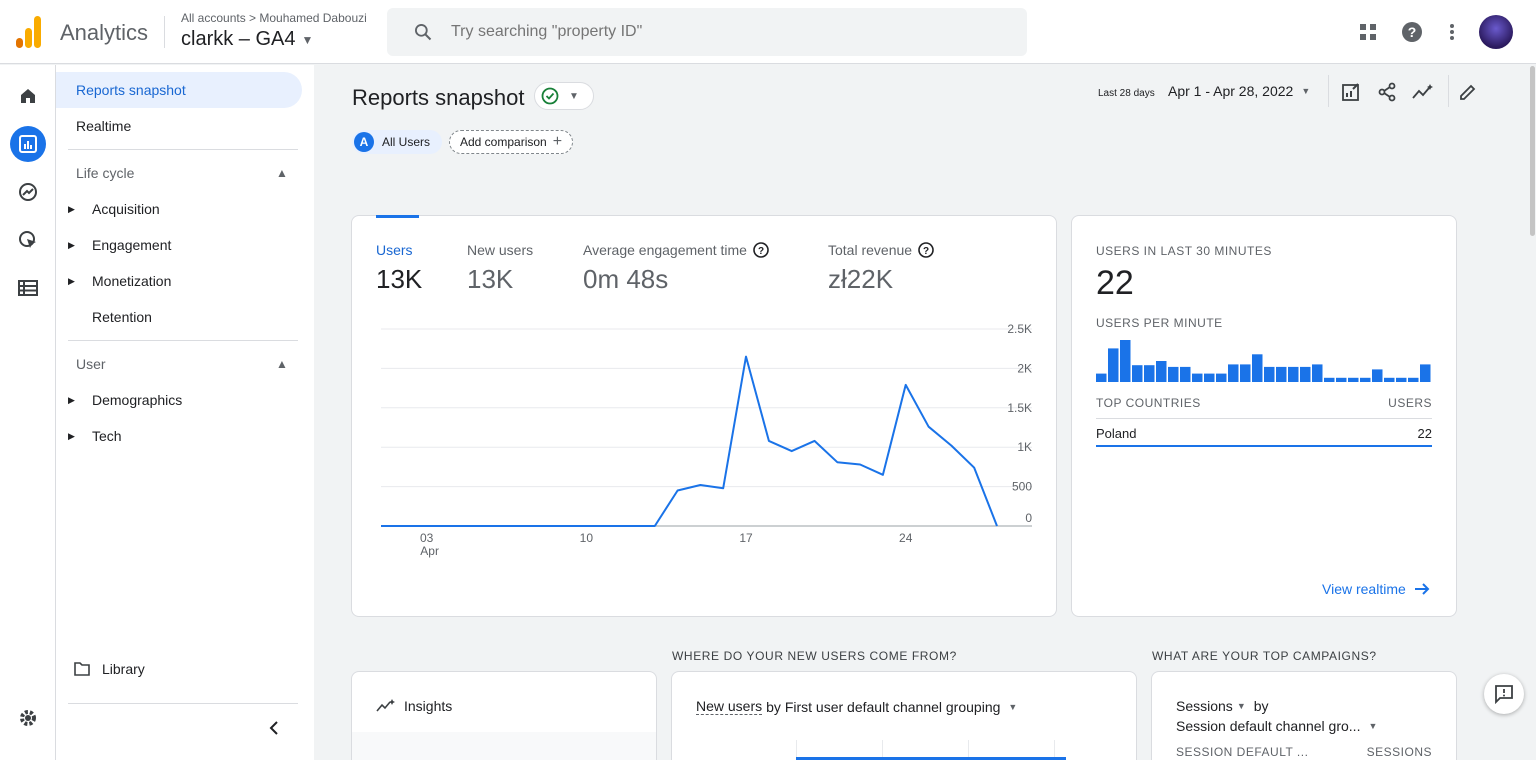  Describe the element at coordinates (1468, 92) in the screenshot. I see `edit-pencil-icon` at that location.